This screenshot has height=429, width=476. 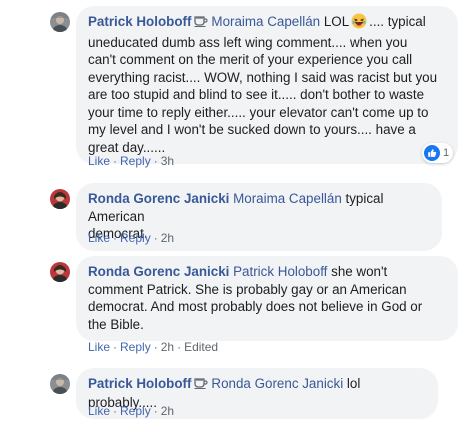 I want to click on comment-text: LOL, so click(x=336, y=21).